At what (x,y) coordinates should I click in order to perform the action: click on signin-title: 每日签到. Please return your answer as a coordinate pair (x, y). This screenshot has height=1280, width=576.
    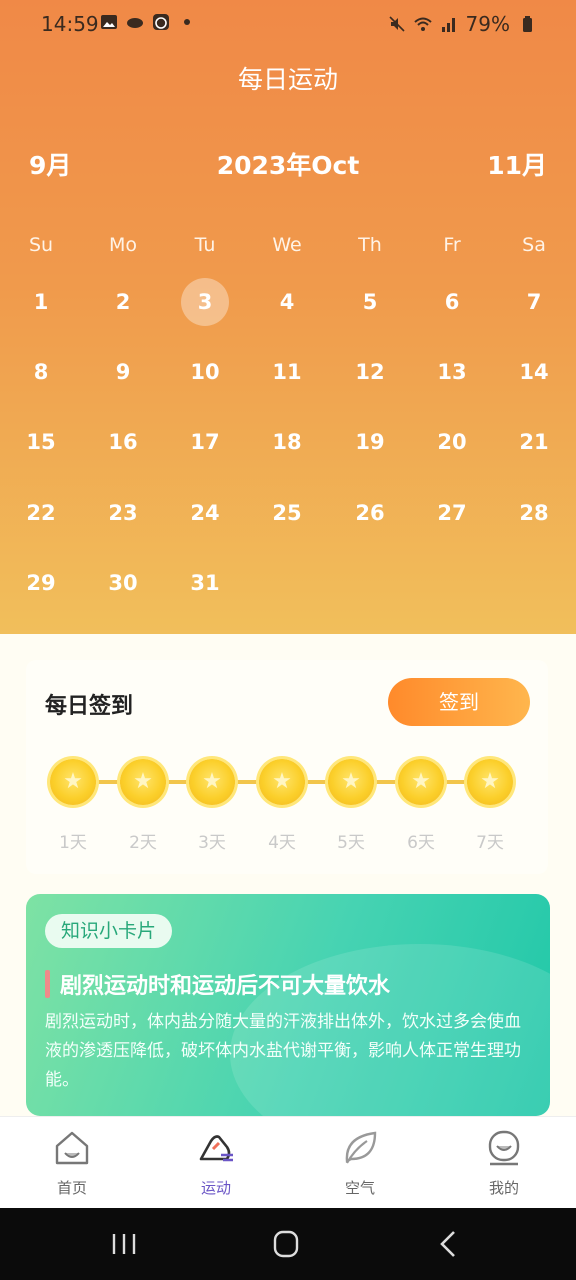
    Looking at the image, I should click on (89, 706).